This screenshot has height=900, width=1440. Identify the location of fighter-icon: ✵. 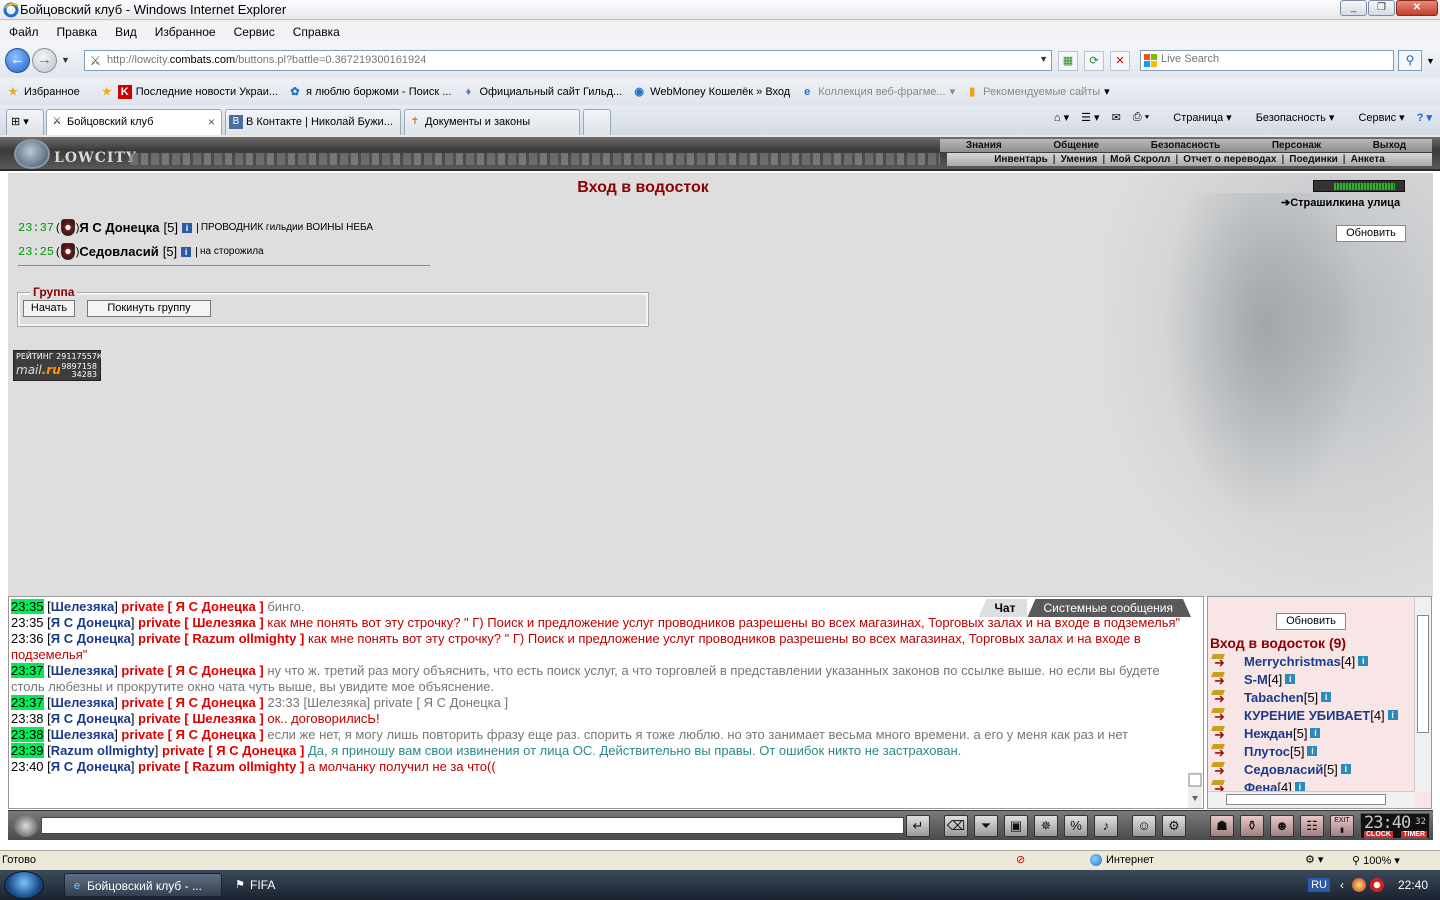
(1046, 826).